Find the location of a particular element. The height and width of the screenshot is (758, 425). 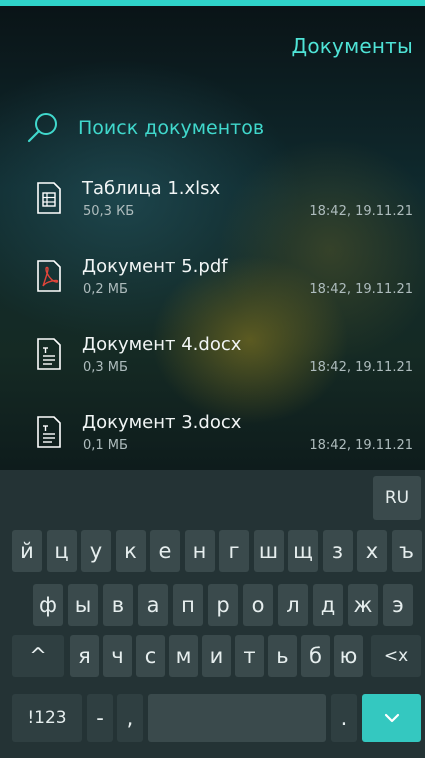

list-item: Таблица 1.xlsx 50,3 КБ 18:42, 19.11.21 is located at coordinates (212, 209).